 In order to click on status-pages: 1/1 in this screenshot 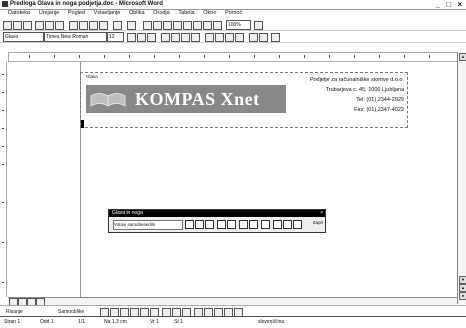, I will do `click(81, 322)`.